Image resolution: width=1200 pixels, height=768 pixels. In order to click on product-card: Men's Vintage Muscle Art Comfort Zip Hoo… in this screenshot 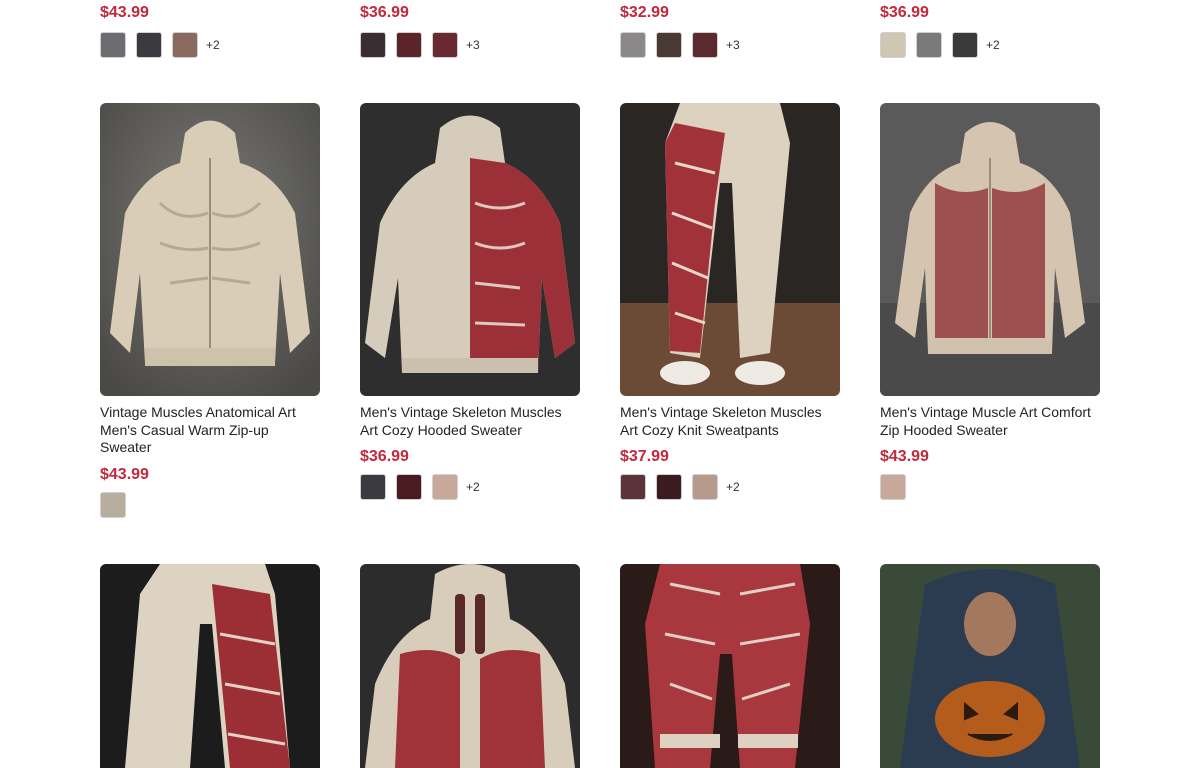, I will do `click(990, 302)`.